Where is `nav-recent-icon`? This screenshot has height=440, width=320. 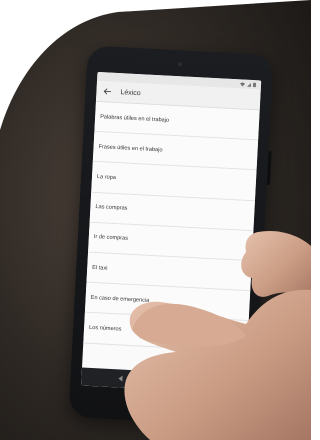
nav-recent-icon is located at coordinates (205, 383).